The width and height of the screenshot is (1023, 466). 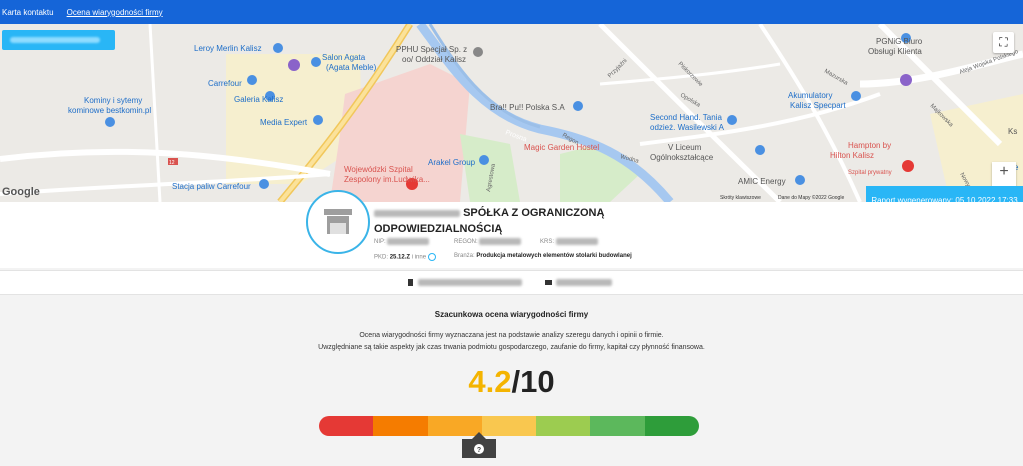 I want to click on keyboard-shortcuts-link: Skróty klawiszowe, so click(x=740, y=198).